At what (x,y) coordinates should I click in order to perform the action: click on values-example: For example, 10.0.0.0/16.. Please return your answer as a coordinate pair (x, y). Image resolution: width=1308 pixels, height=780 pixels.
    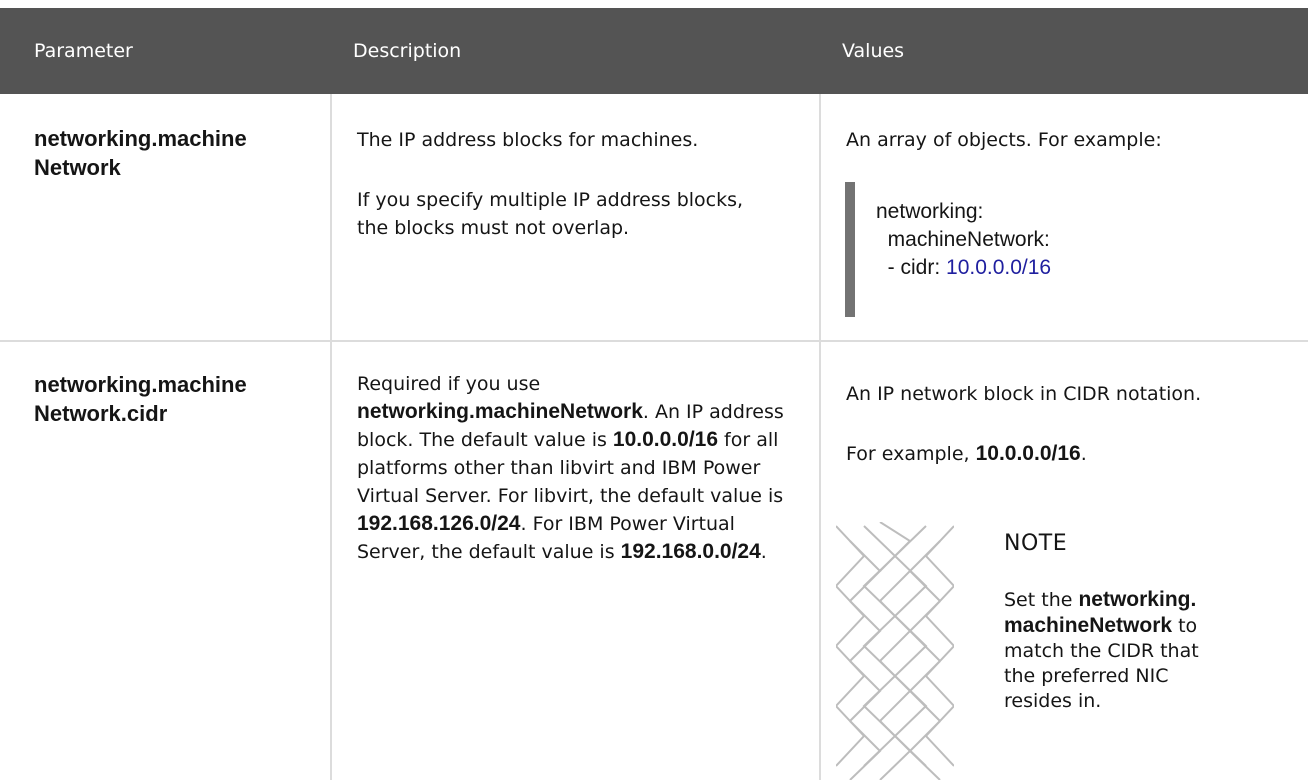
    Looking at the image, I should click on (1071, 454).